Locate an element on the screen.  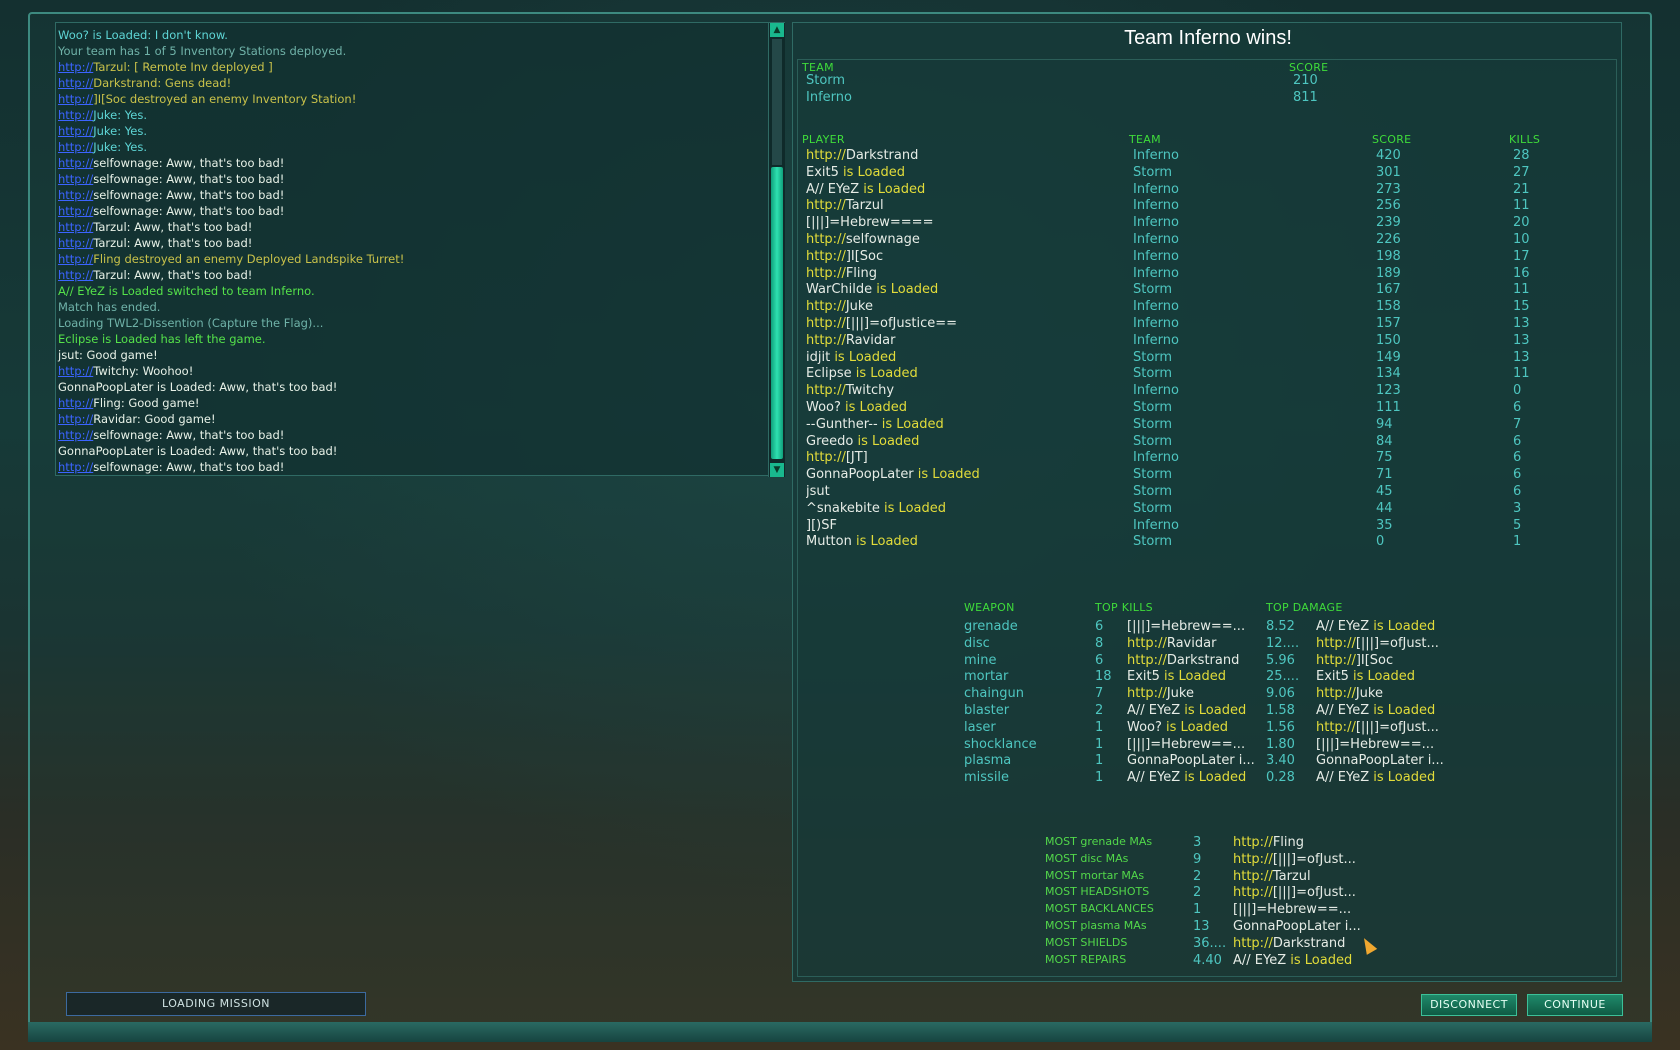
player-name: GonnaPoopLater is Loaded is located at coordinates (966, 474).